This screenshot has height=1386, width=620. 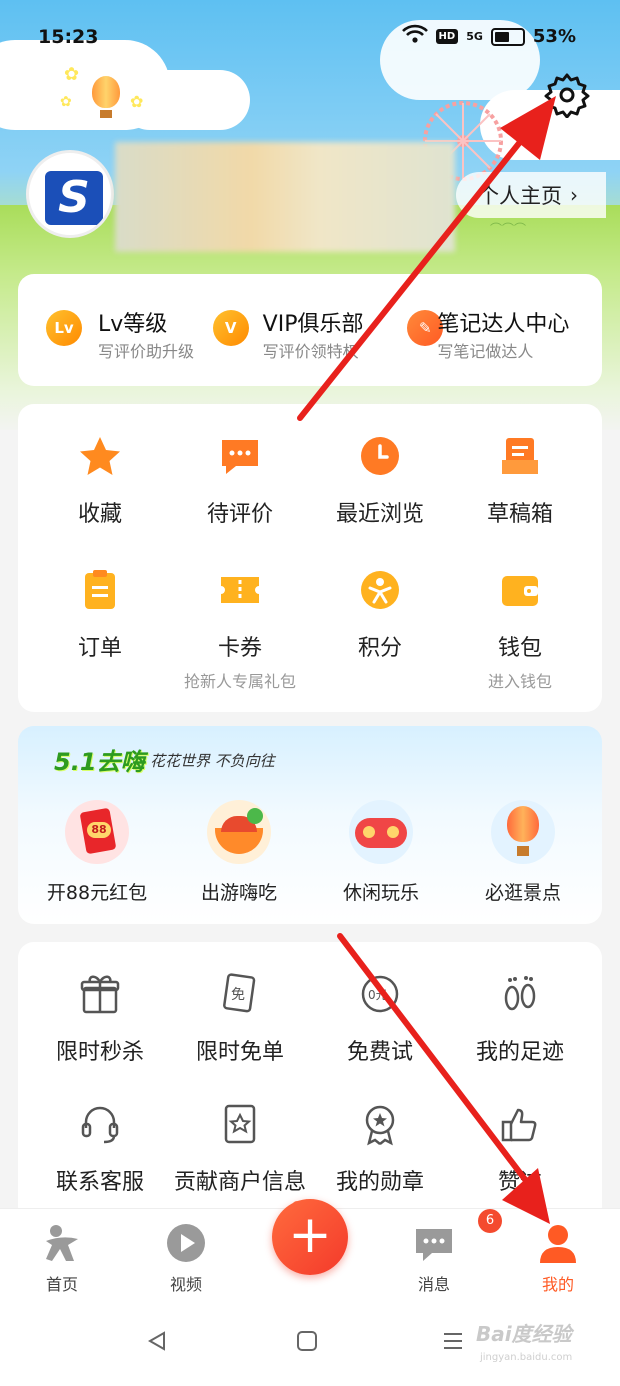 What do you see at coordinates (567, 95) in the screenshot?
I see `settings-gear-icon` at bounding box center [567, 95].